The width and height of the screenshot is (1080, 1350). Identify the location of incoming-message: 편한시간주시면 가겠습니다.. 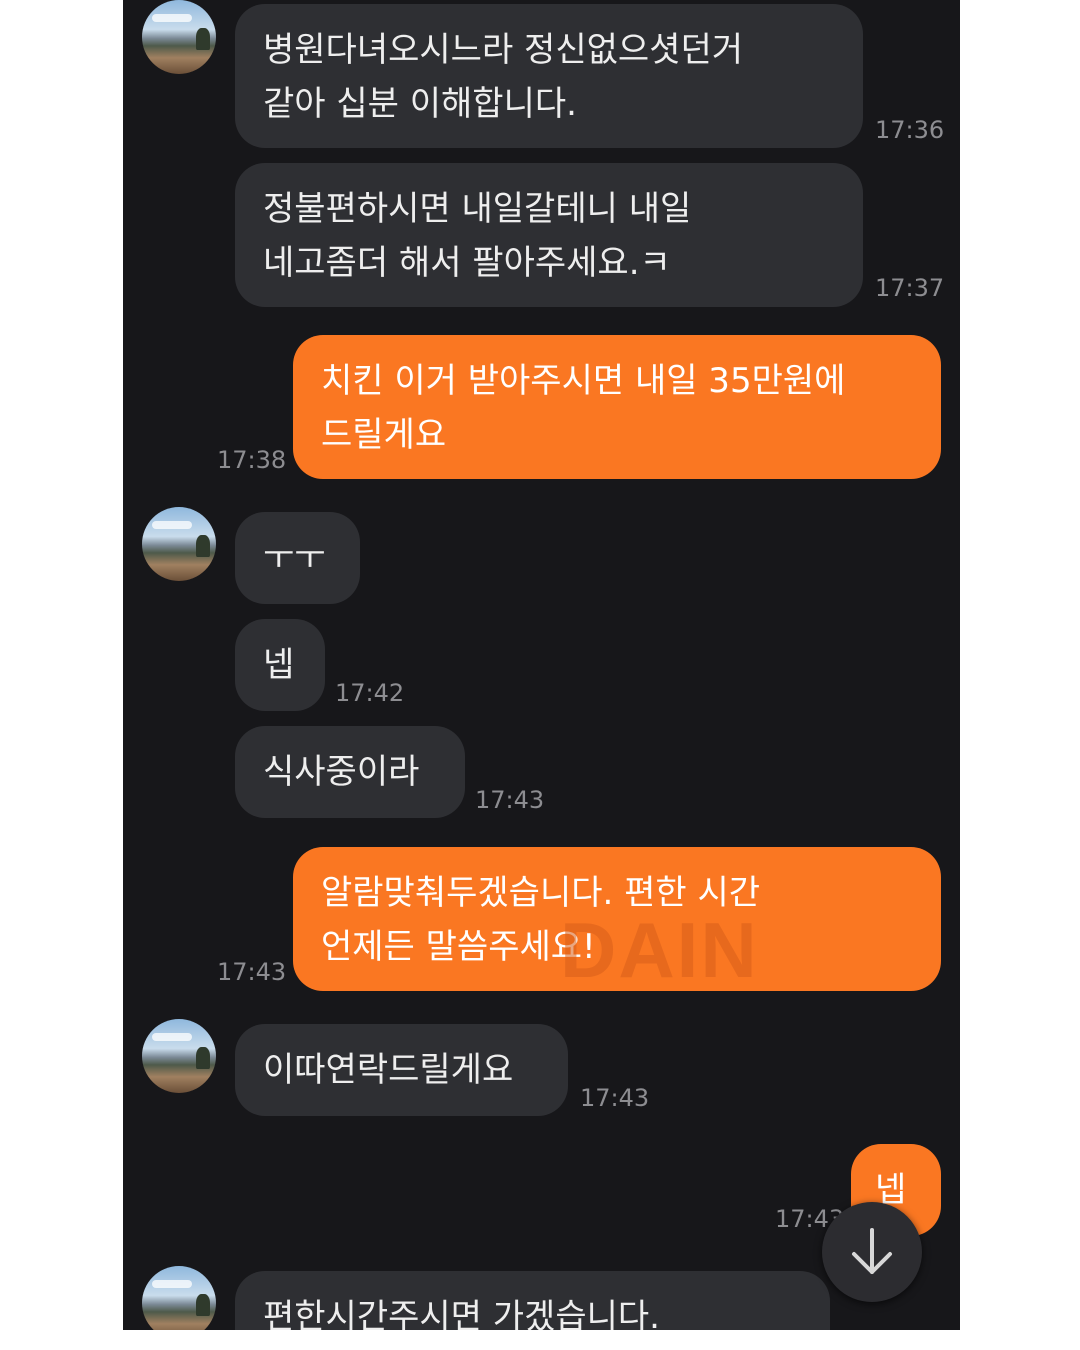
(532, 1300).